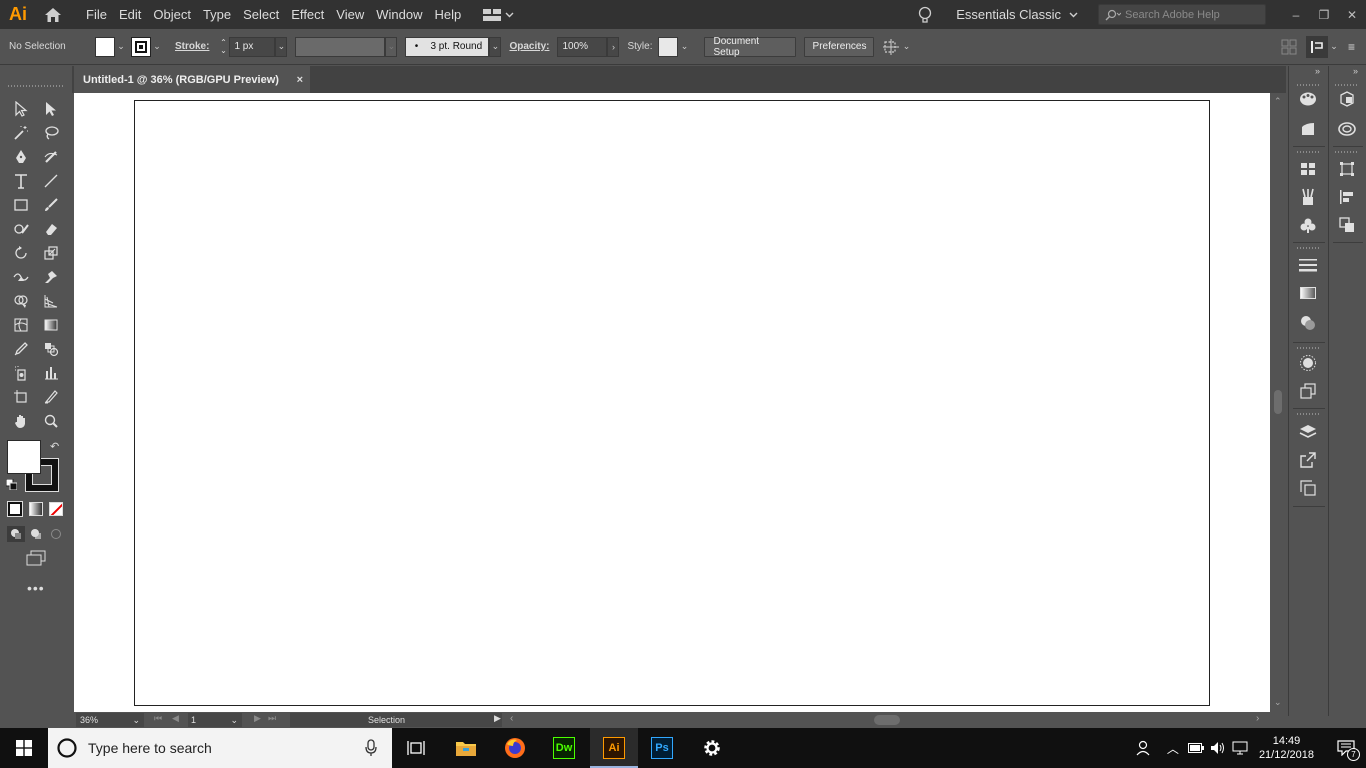  Describe the element at coordinates (21, 157) in the screenshot. I see `pen-tool-icon` at that location.